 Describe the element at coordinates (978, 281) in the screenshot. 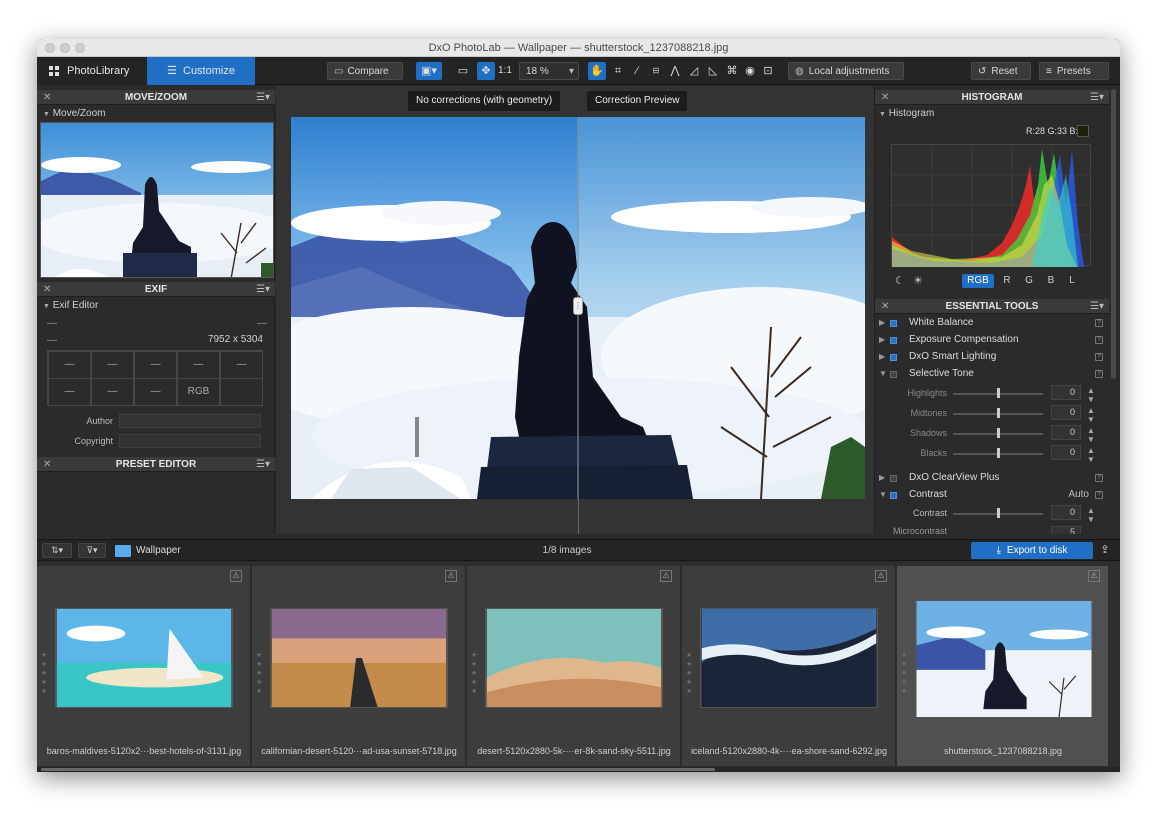

I see `channel-rgb-button: RGB` at that location.